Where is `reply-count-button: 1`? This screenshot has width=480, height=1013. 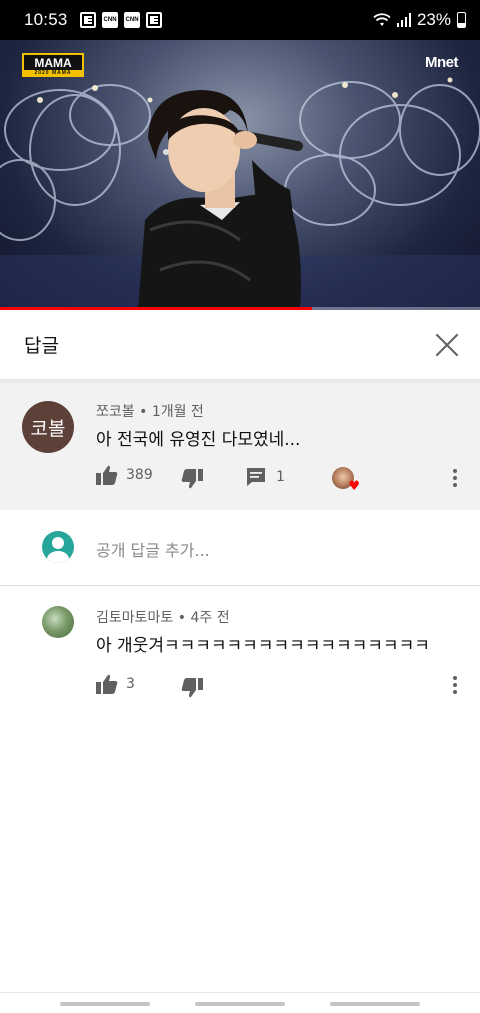
reply-count-button: 1 is located at coordinates (265, 477).